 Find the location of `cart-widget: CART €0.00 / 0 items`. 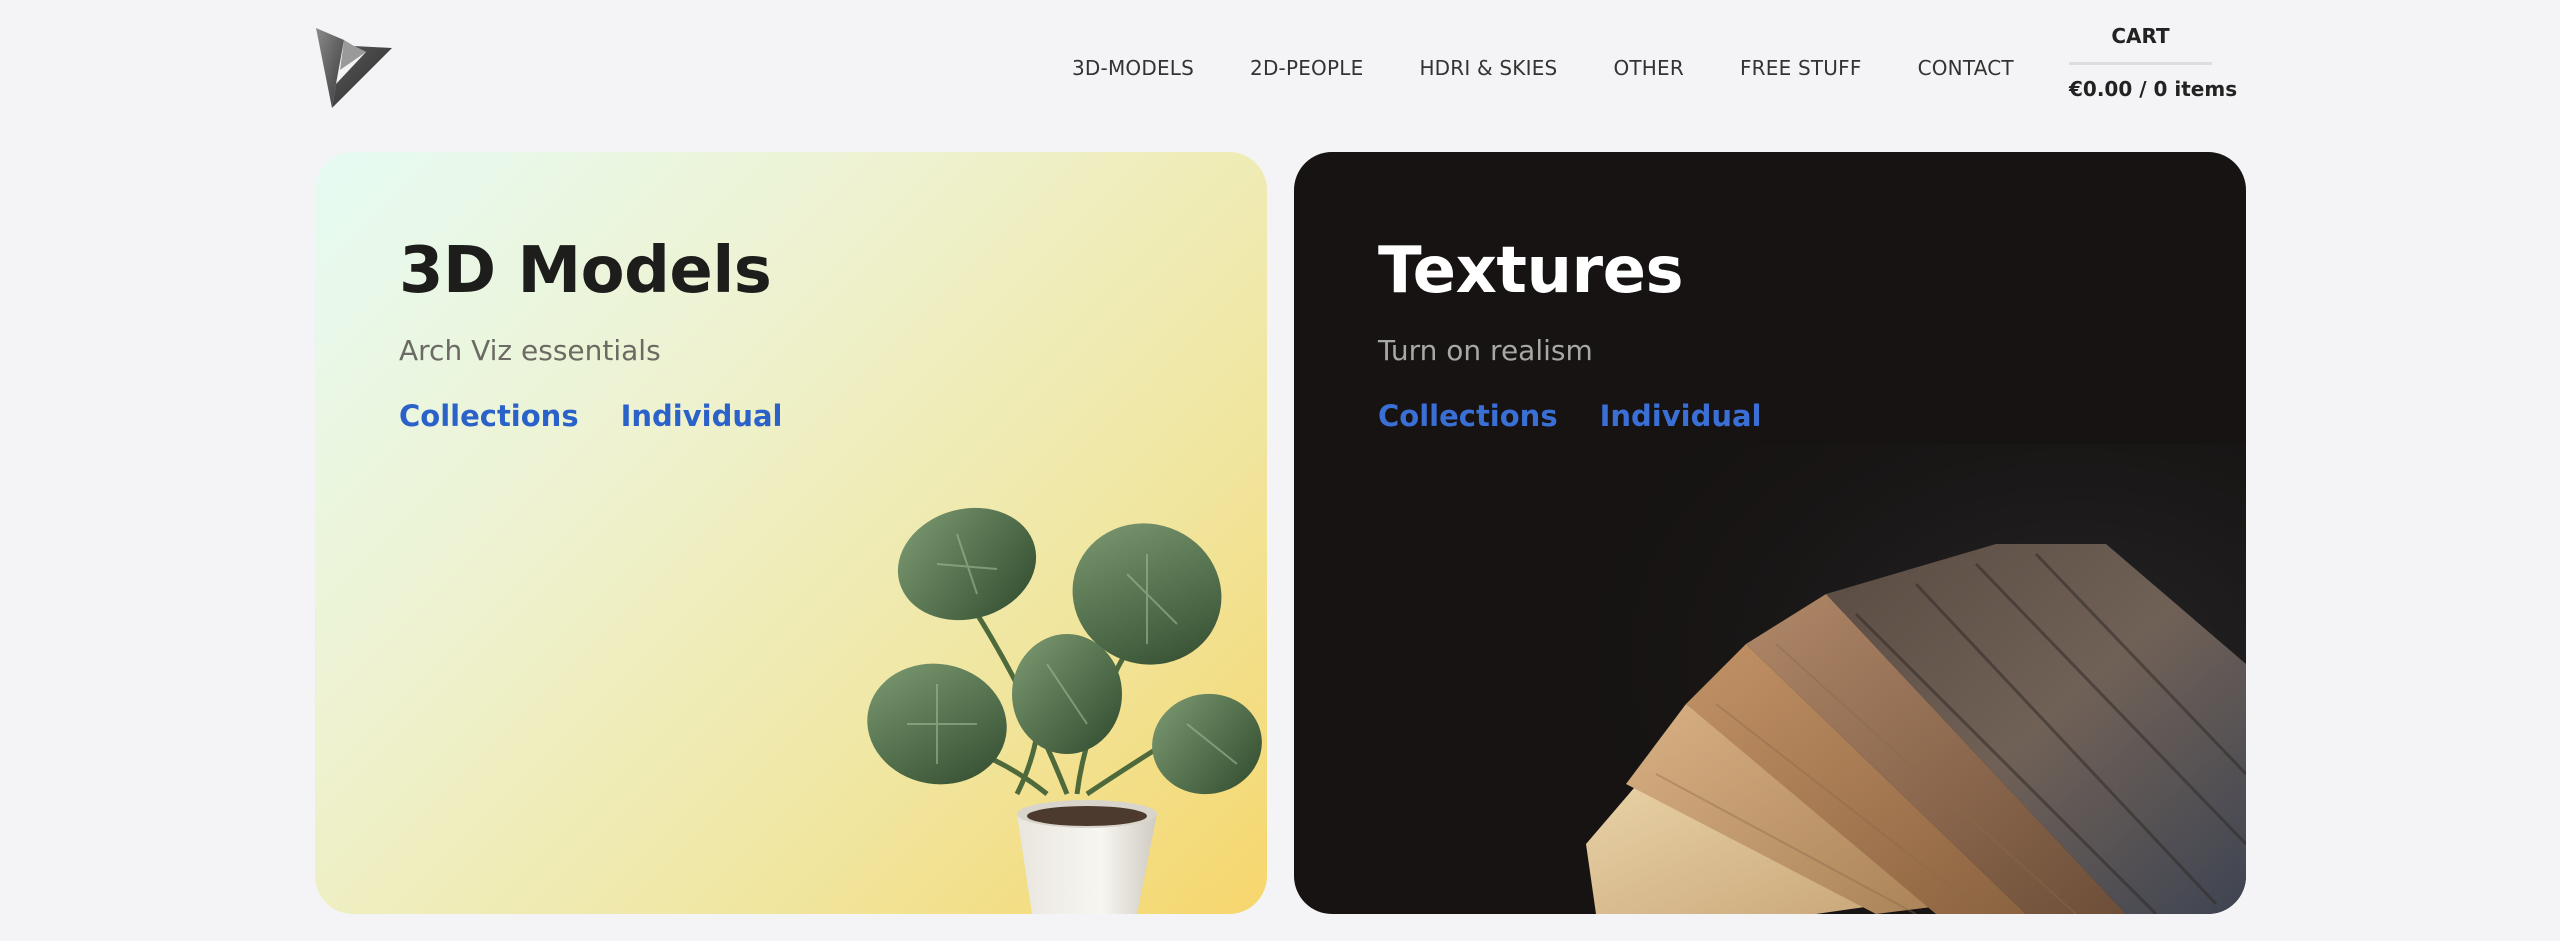

cart-widget: CART €0.00 / 0 items is located at coordinates (2153, 62).